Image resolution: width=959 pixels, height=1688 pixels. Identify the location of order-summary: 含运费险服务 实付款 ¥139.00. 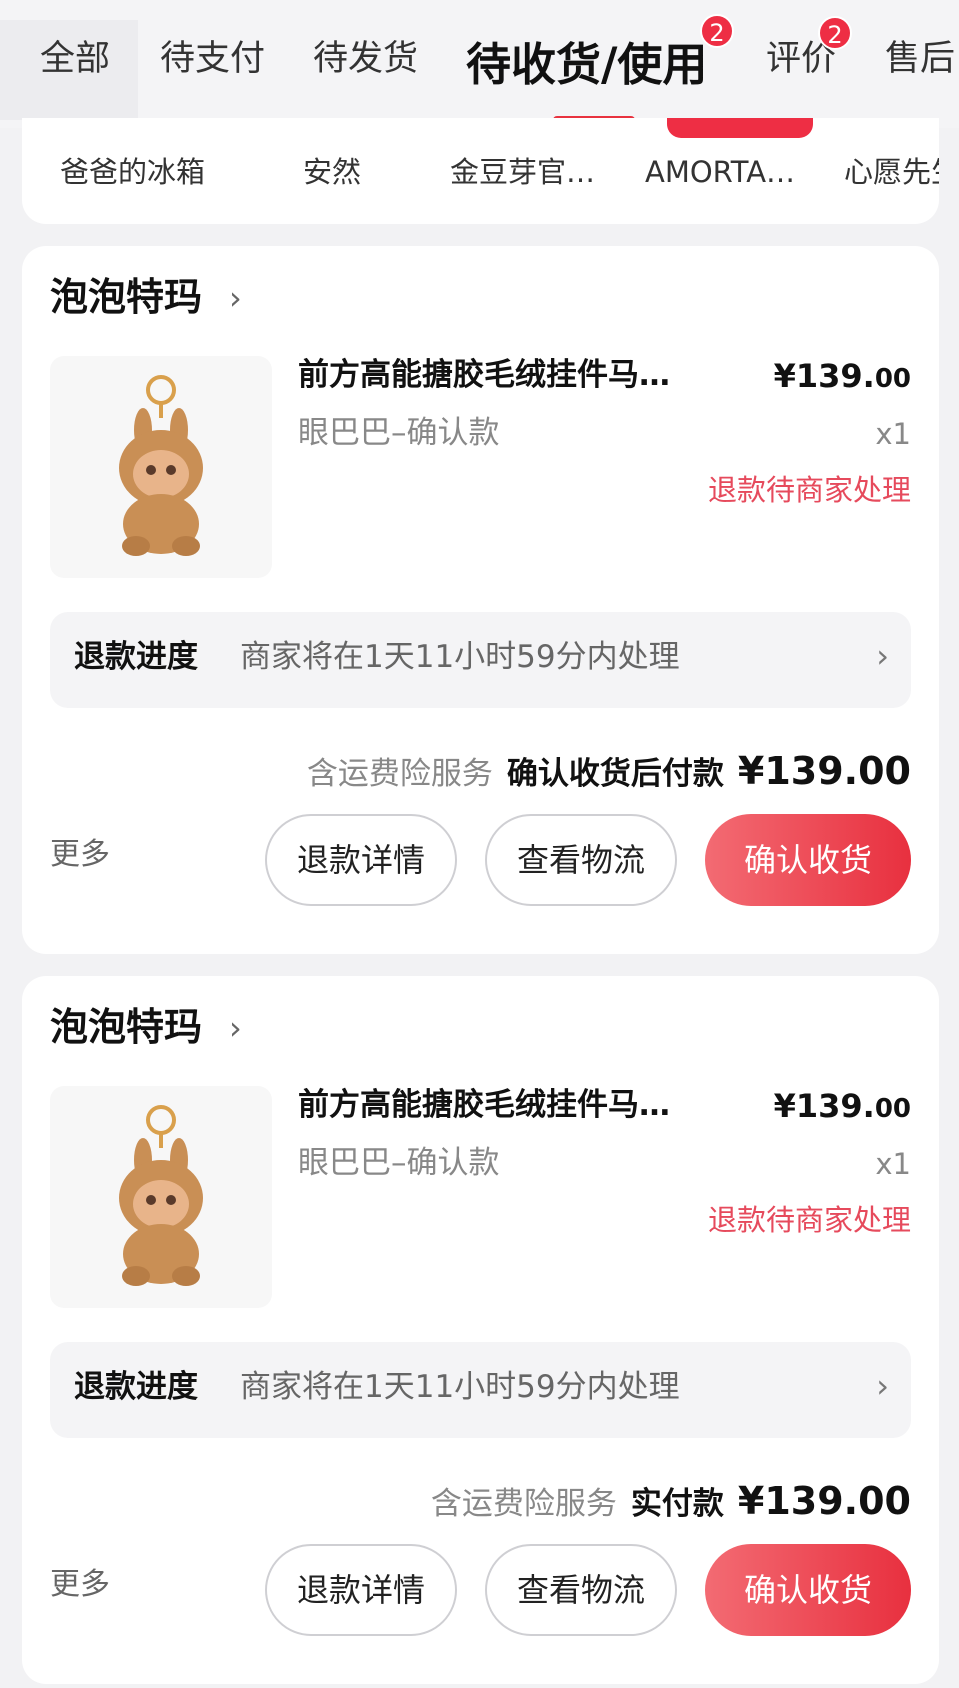
(671, 1501).